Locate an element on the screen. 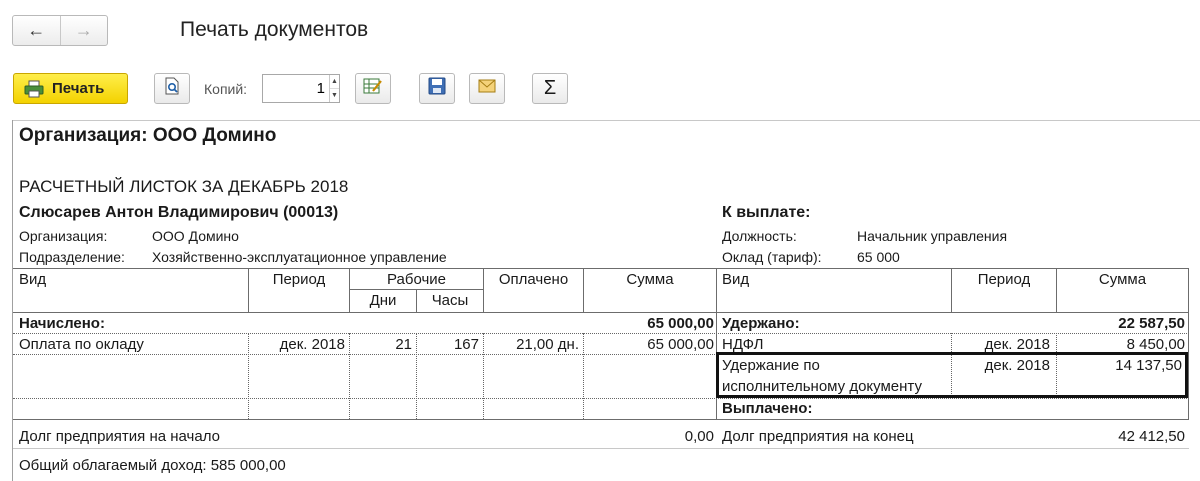  arrow-right-icon: → is located at coordinates (83, 30).